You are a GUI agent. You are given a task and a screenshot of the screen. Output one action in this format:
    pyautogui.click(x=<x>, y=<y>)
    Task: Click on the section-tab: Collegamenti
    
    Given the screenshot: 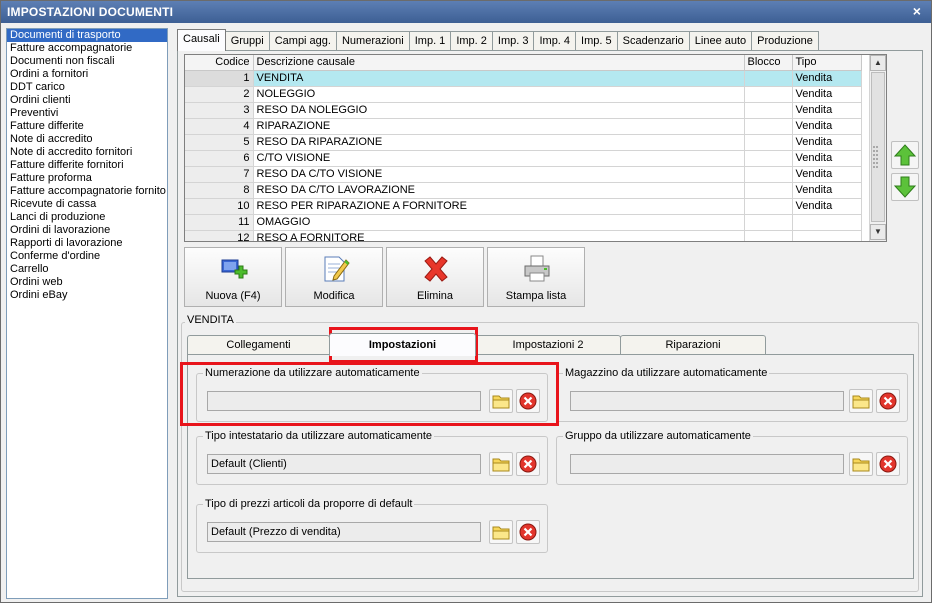 What is the action you would take?
    pyautogui.click(x=258, y=345)
    